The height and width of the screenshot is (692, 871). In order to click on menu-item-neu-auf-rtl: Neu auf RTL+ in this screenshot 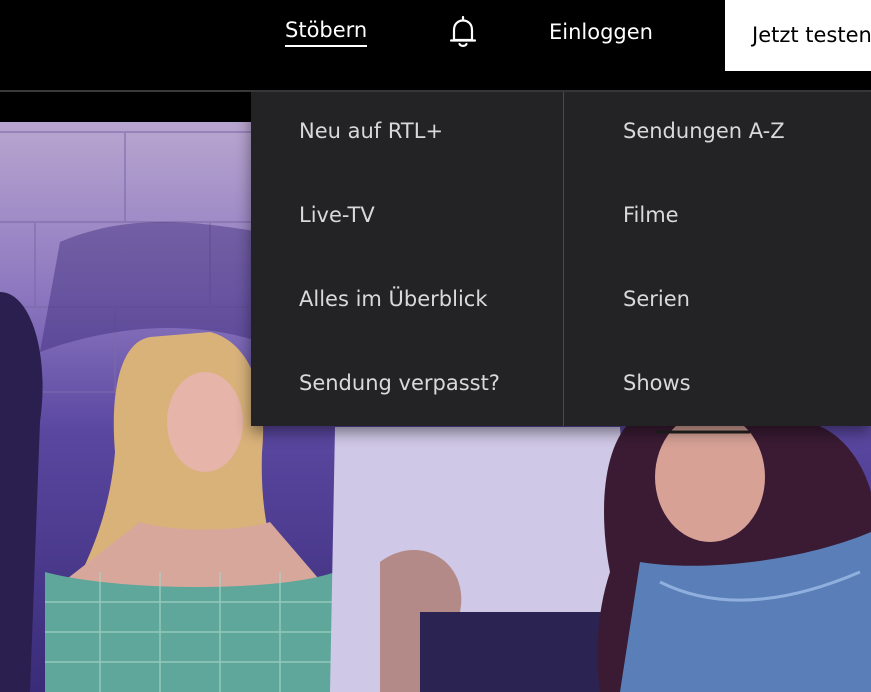, I will do `click(371, 131)`.